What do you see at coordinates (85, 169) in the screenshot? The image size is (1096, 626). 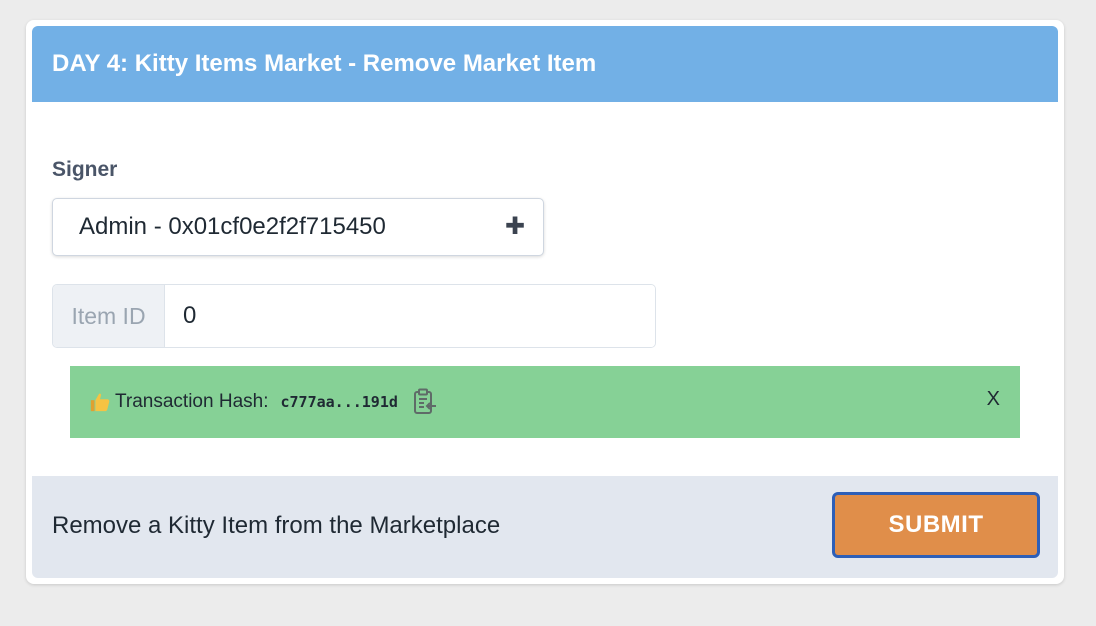 I see `signer-label: Signer` at bounding box center [85, 169].